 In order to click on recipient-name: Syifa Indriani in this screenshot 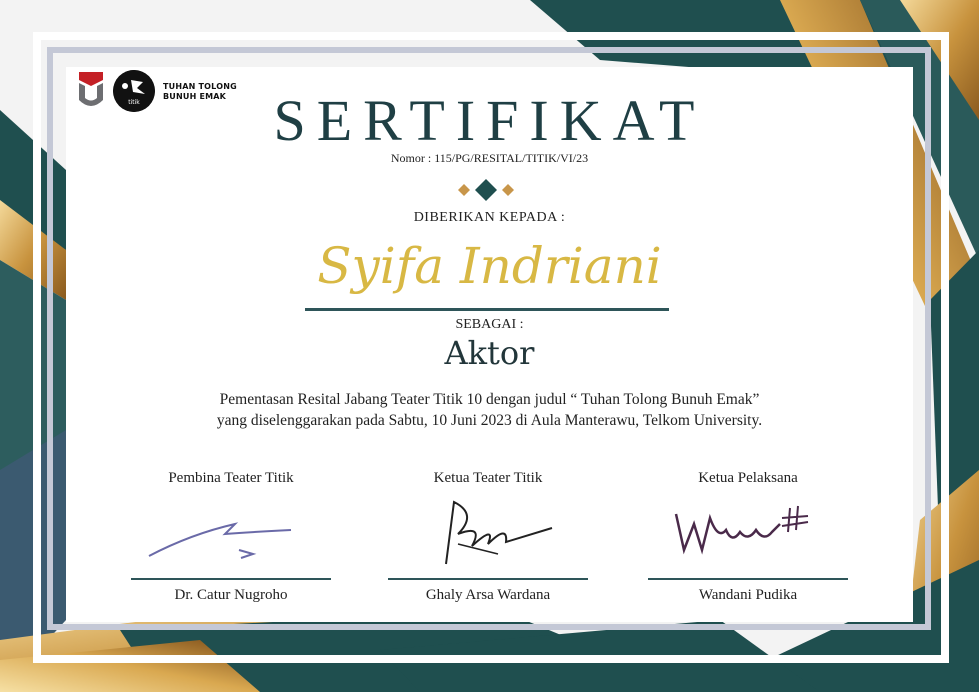, I will do `click(489, 266)`.